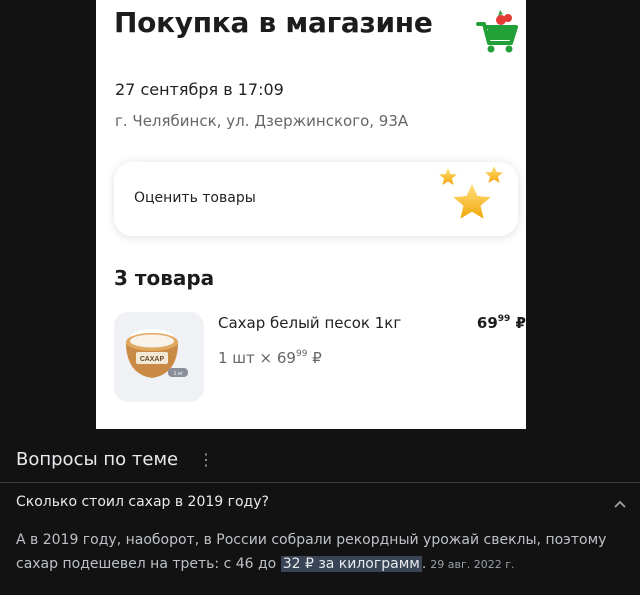  What do you see at coordinates (620, 504) in the screenshot?
I see `chevron-up-icon` at bounding box center [620, 504].